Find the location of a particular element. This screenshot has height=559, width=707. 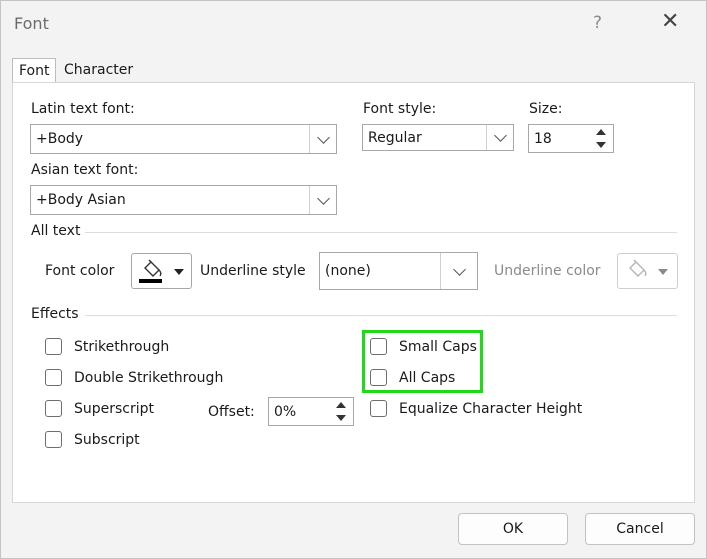

dialog-title: Font is located at coordinates (31, 23).